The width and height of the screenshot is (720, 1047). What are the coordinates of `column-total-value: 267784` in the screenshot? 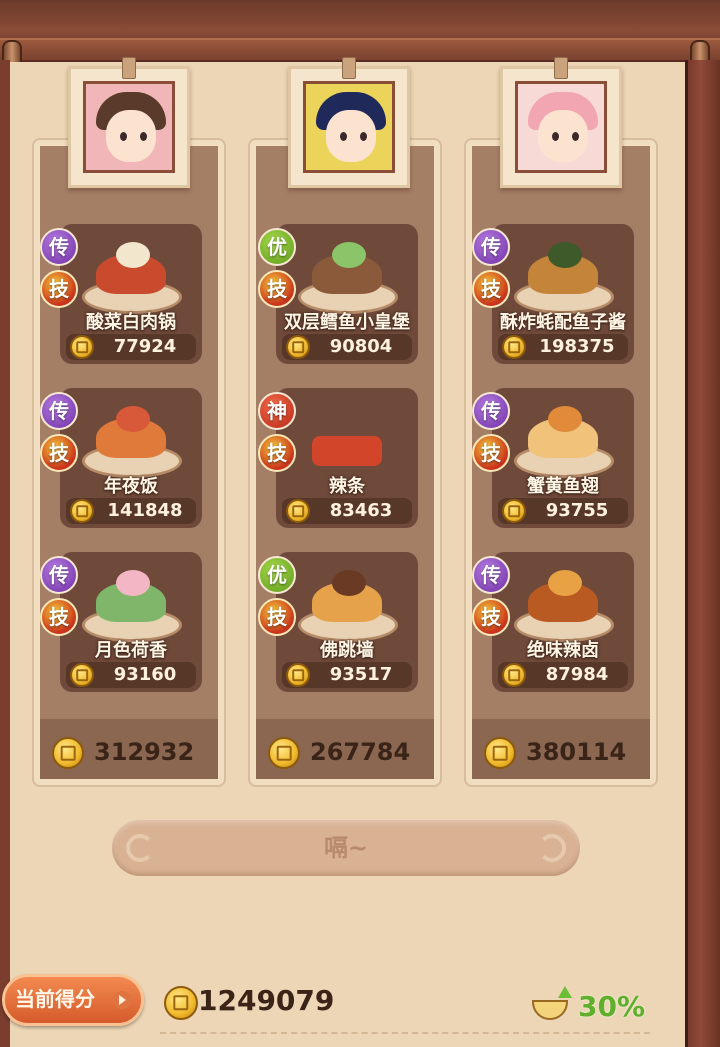 It's located at (360, 752).